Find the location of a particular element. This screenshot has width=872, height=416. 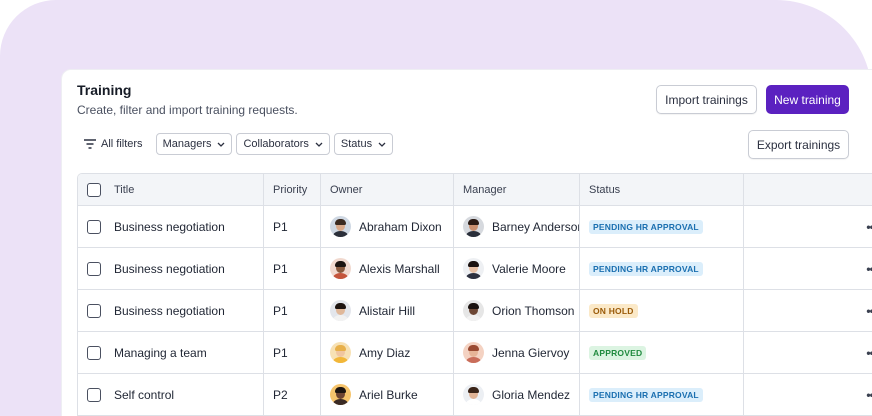

cell-manager: Valerie Moore is located at coordinates (517, 268).